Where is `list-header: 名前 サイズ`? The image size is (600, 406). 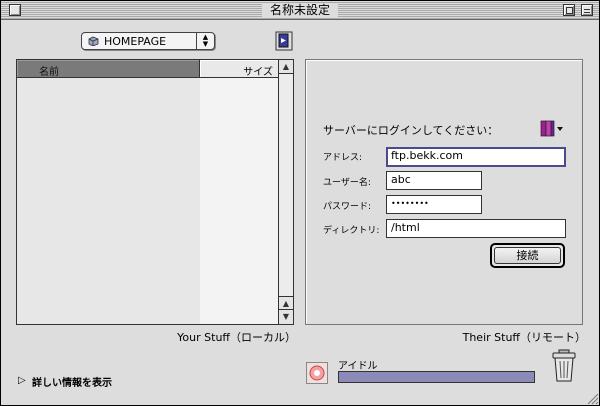
list-header: 名前 サイズ is located at coordinates (148, 69).